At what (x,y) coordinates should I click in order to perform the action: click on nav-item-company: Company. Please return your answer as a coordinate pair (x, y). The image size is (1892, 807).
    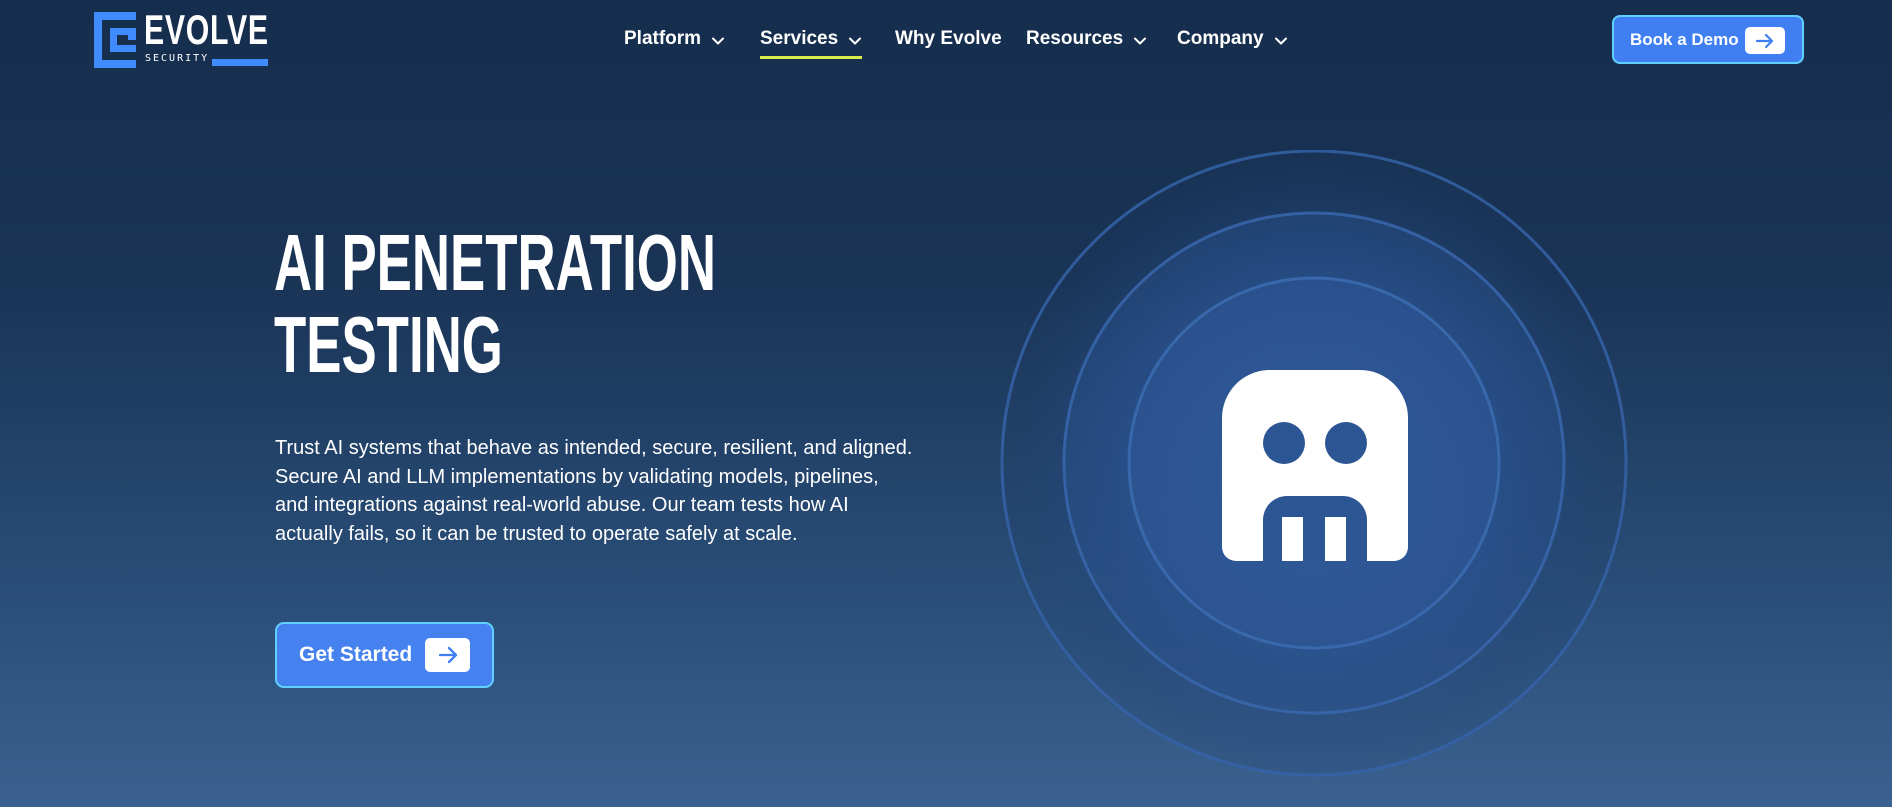
    Looking at the image, I should click on (1232, 39).